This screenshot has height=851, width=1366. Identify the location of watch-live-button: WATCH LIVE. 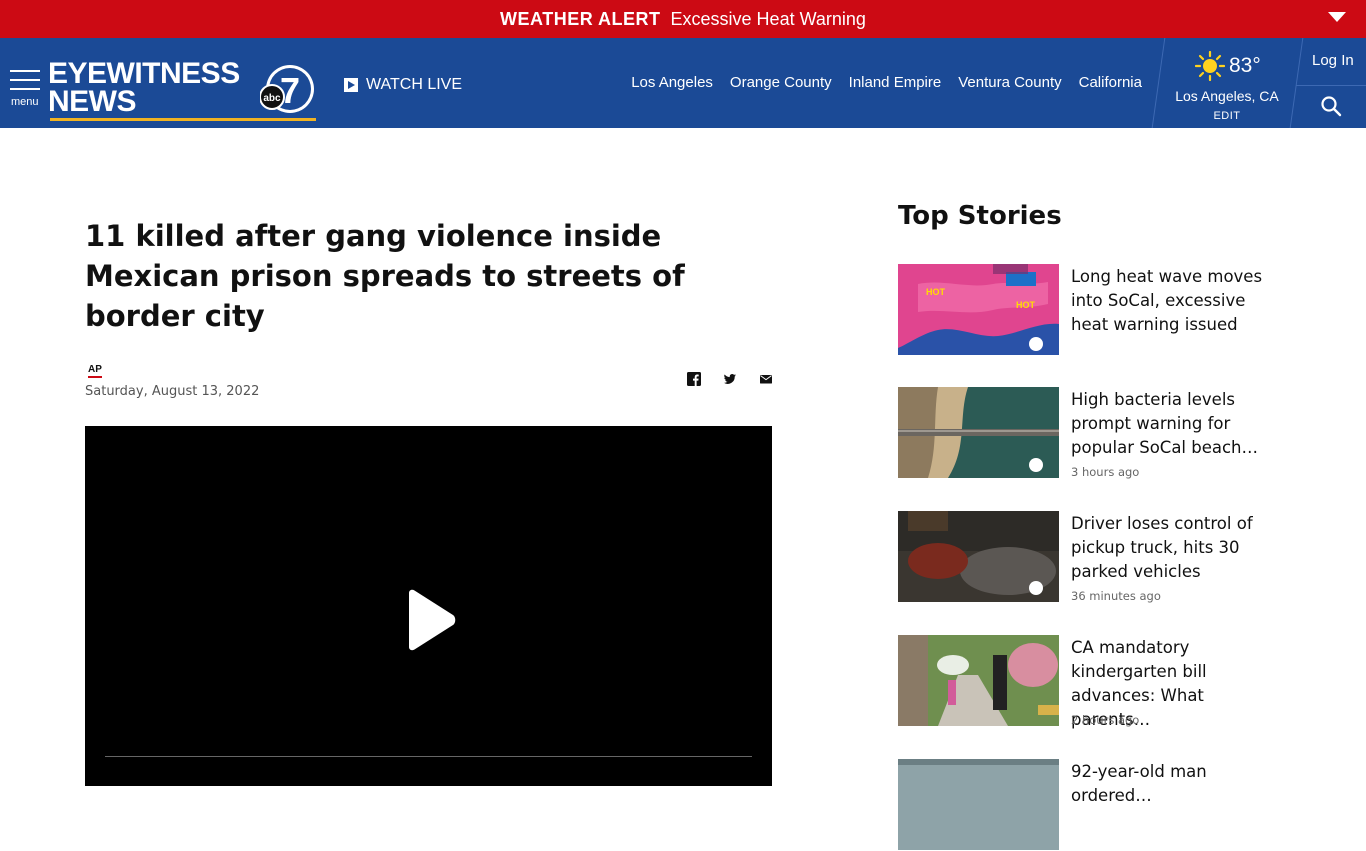
(403, 85).